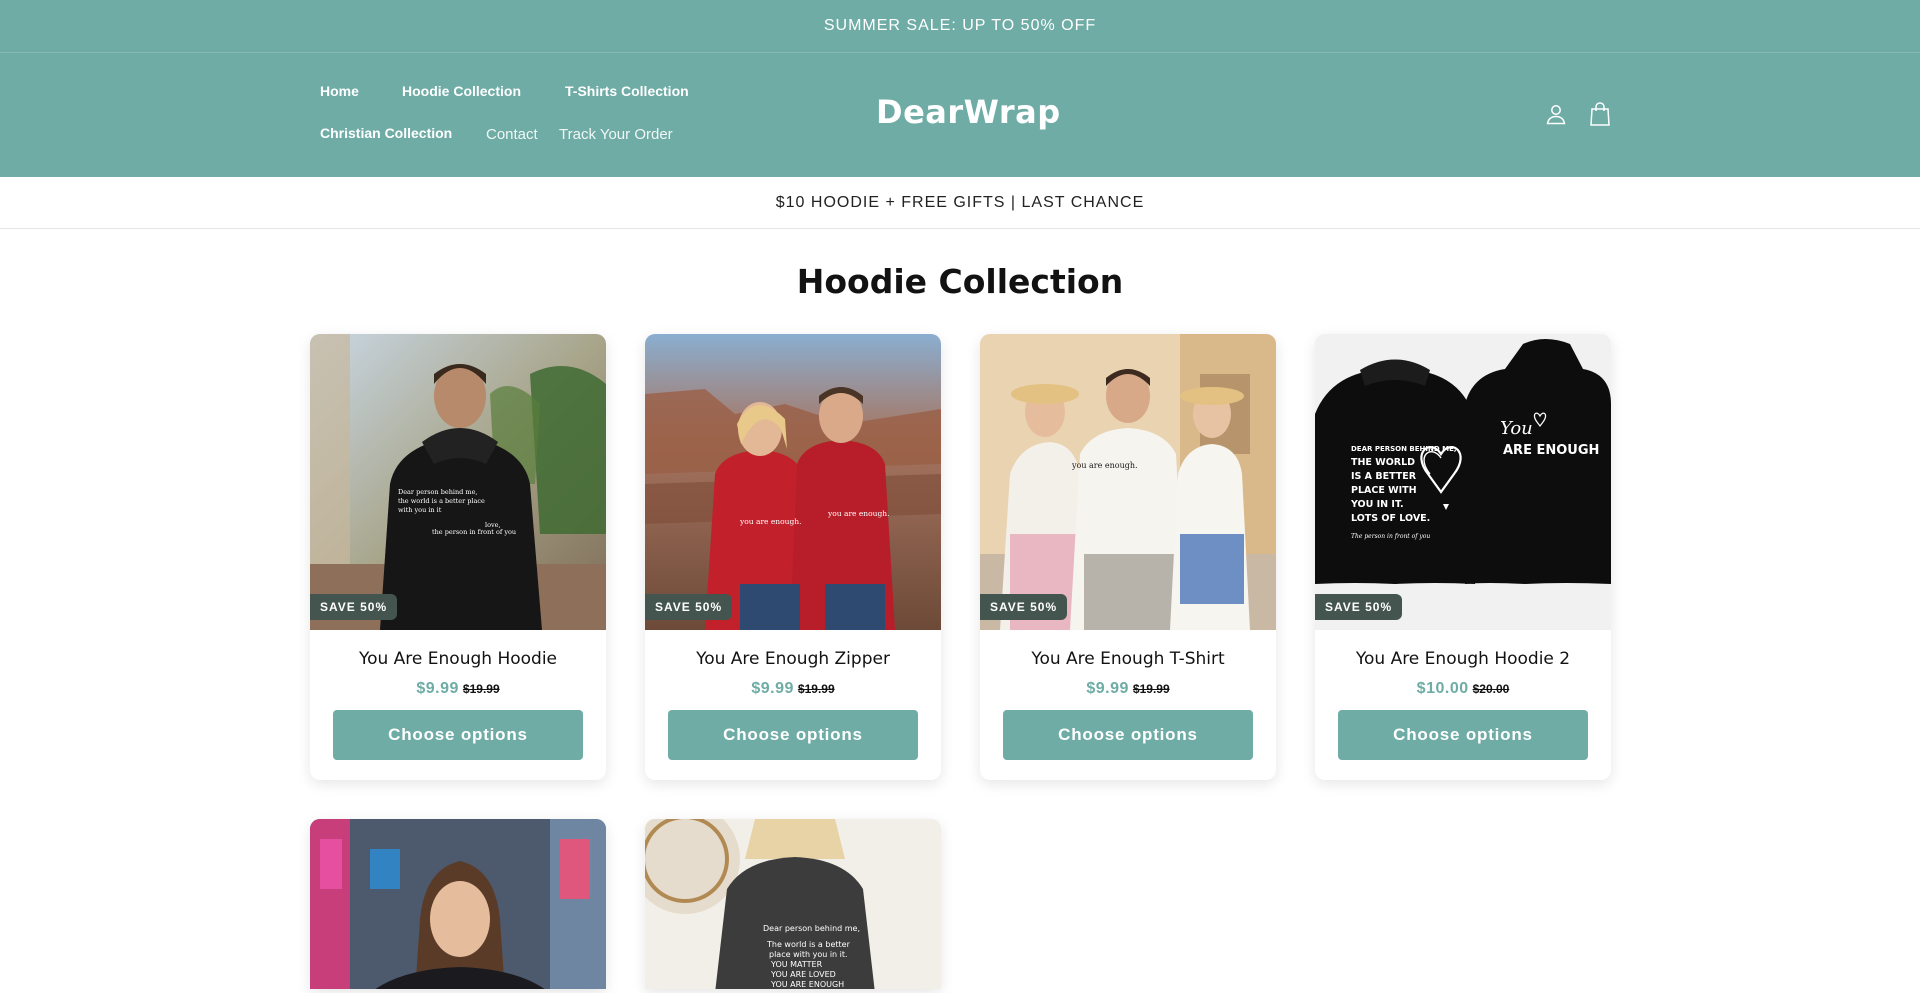 Image resolution: width=1920 pixels, height=993 pixels. I want to click on print-line: place with you in it., so click(808, 954).